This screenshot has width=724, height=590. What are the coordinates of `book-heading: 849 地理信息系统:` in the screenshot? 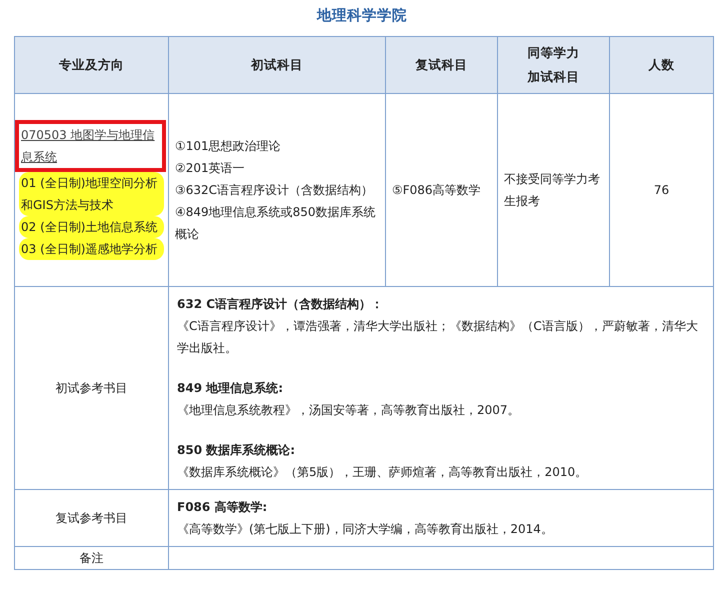 It's located at (230, 388).